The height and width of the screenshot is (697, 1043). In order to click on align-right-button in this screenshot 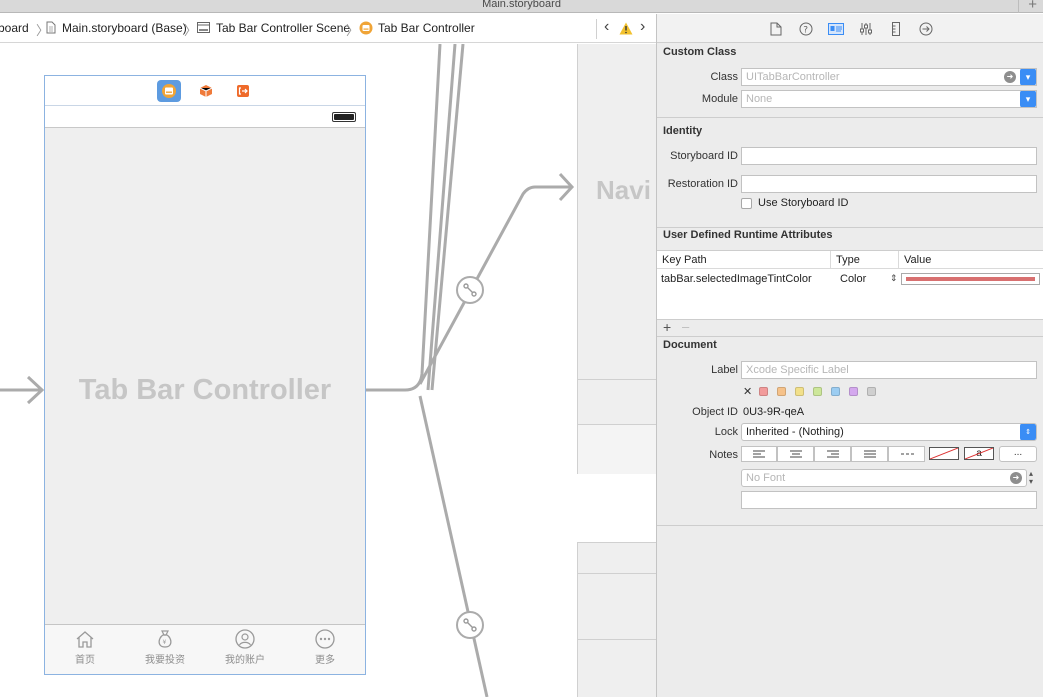, I will do `click(832, 454)`.